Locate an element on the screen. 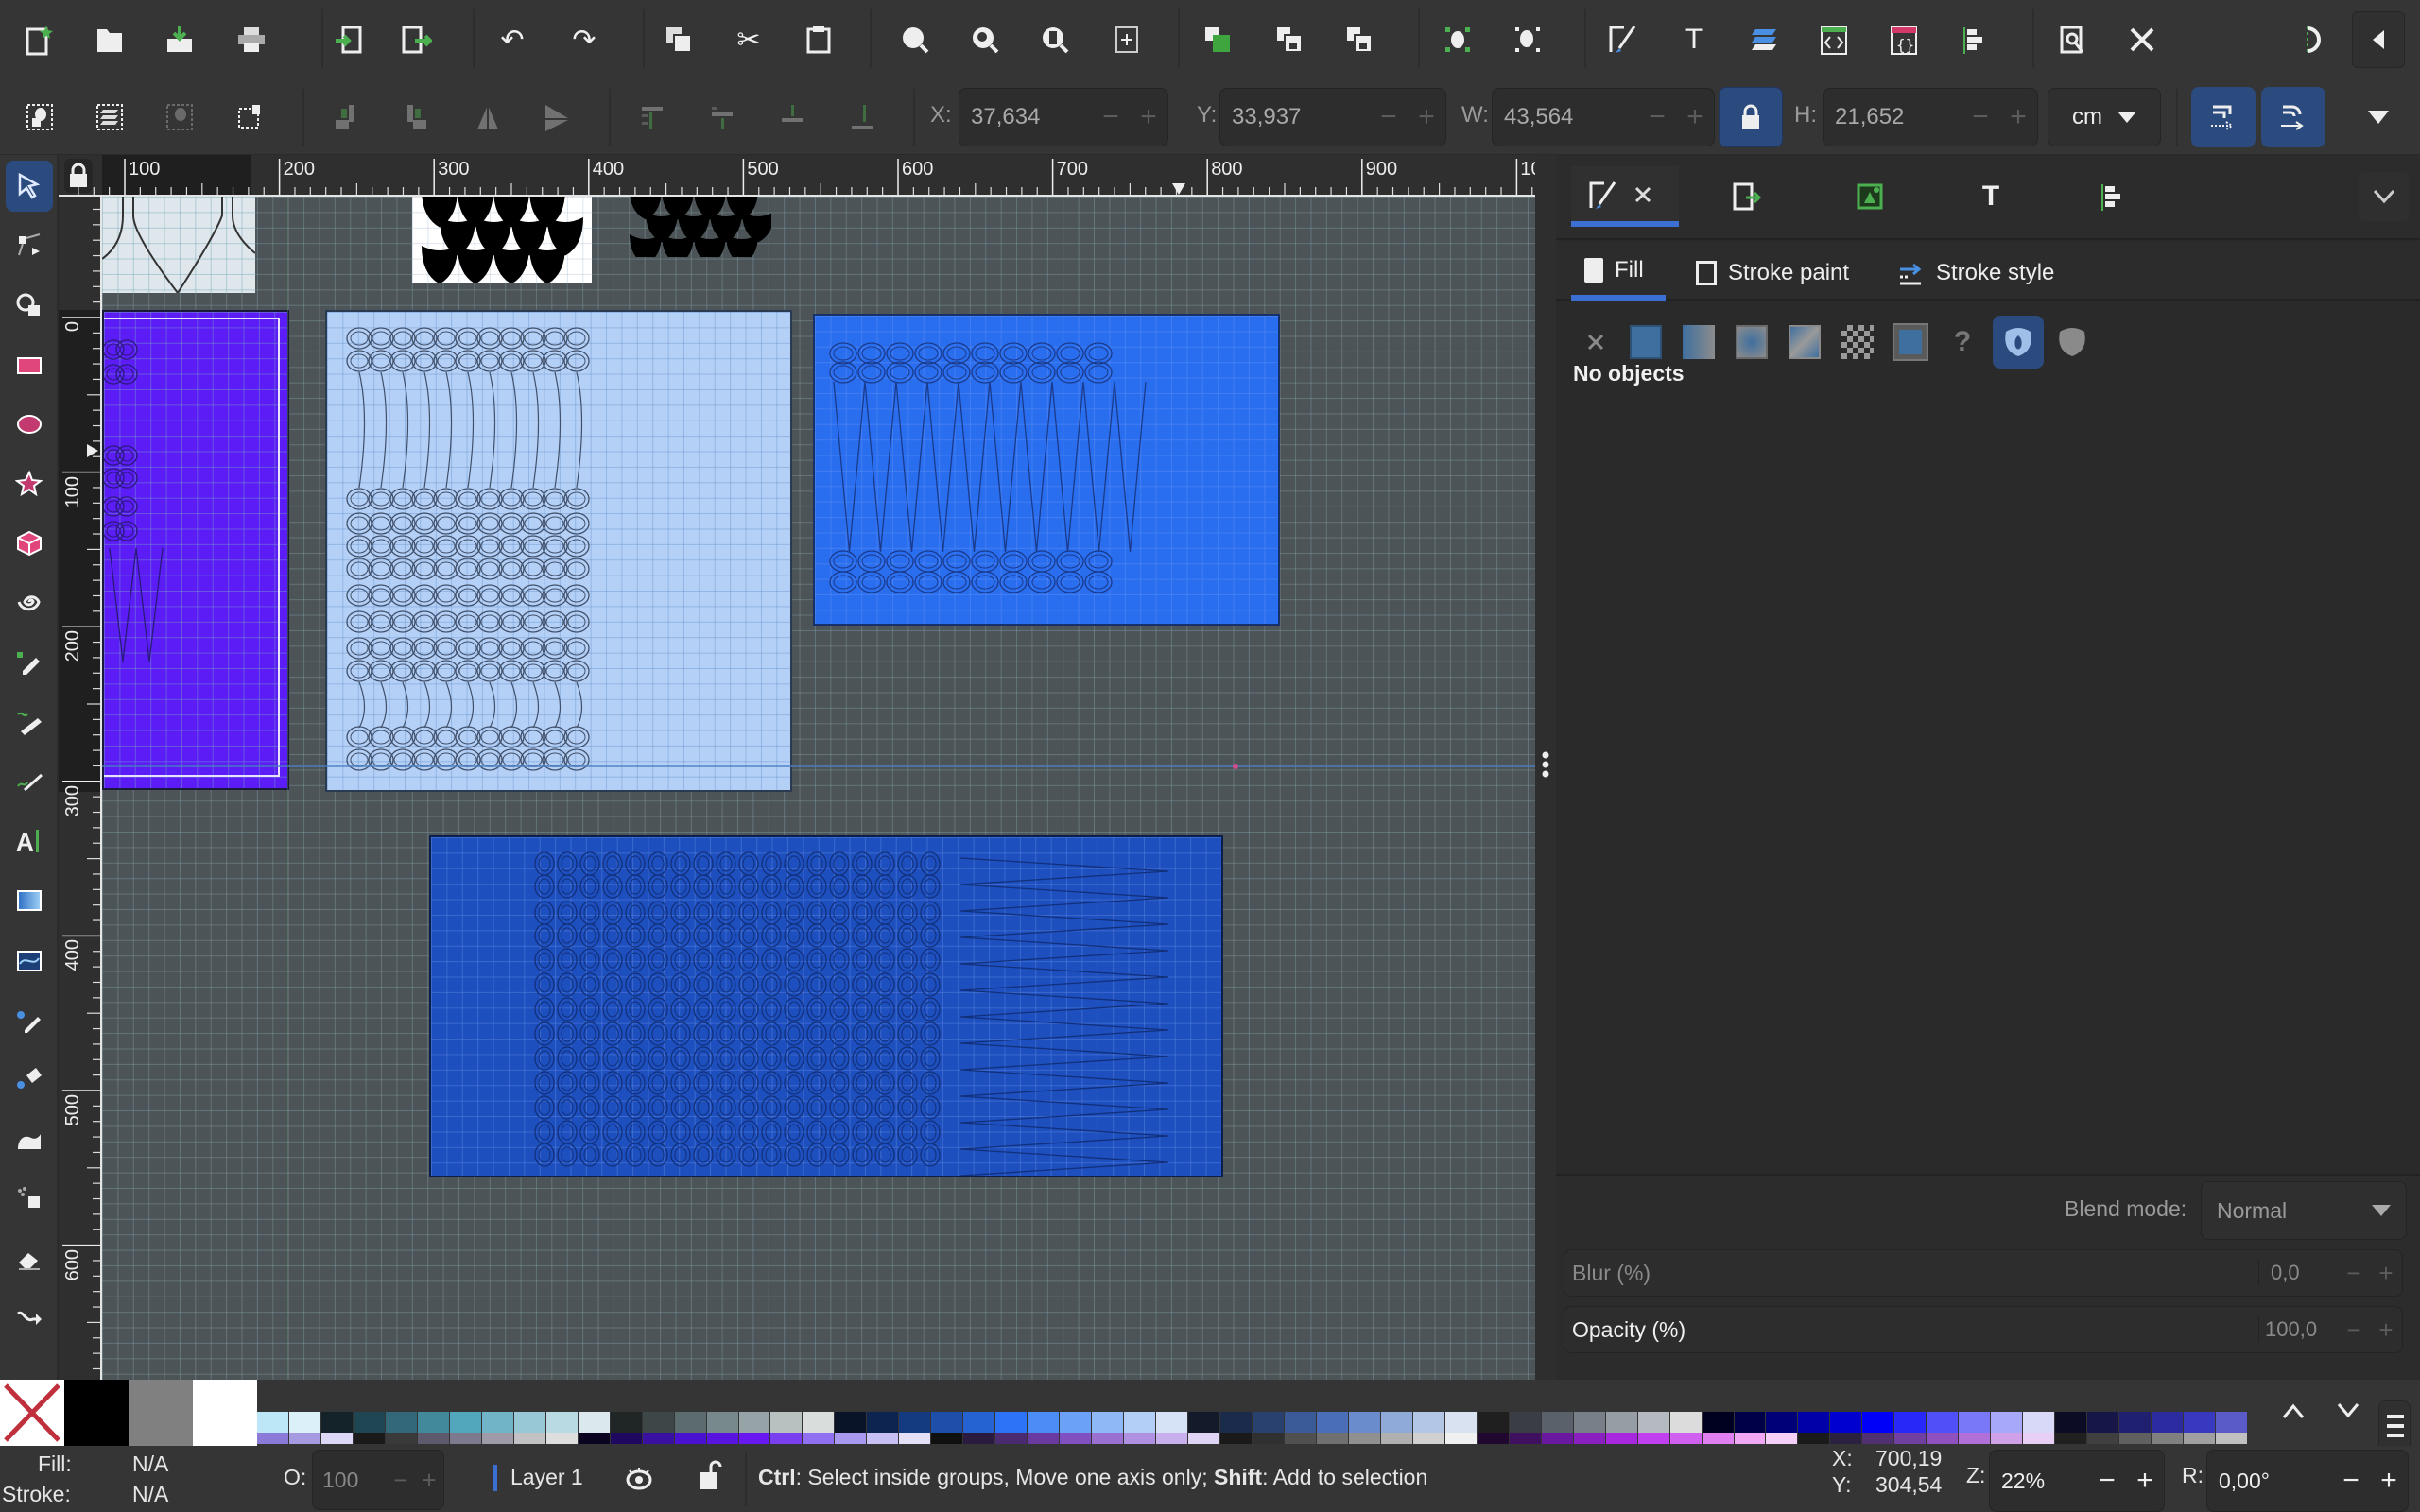 The width and height of the screenshot is (2420, 1512). save-icon is located at coordinates (179, 39).